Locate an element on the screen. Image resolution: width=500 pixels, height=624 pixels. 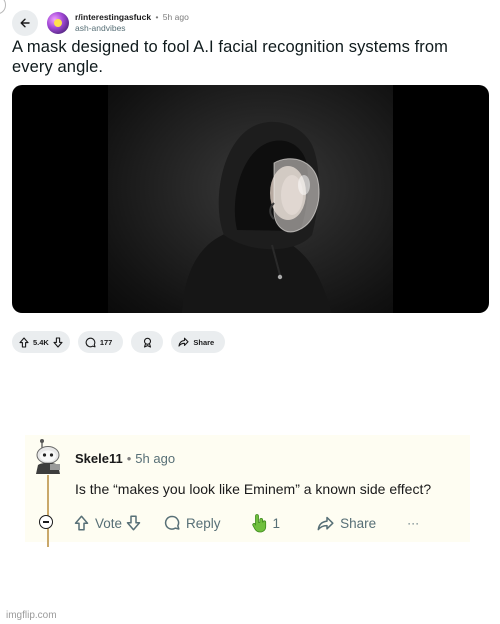
post-action-bar: 5.4K 177 Share is located at coordinates (119, 342).